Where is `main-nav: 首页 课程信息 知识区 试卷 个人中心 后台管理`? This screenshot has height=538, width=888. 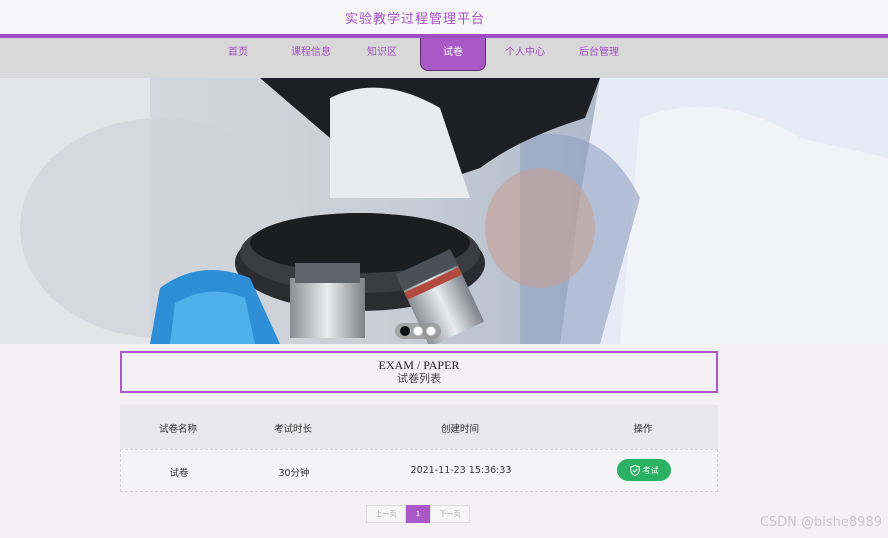 main-nav: 首页 课程信息 知识区 试卷 个人中心 后台管理 is located at coordinates (444, 58).